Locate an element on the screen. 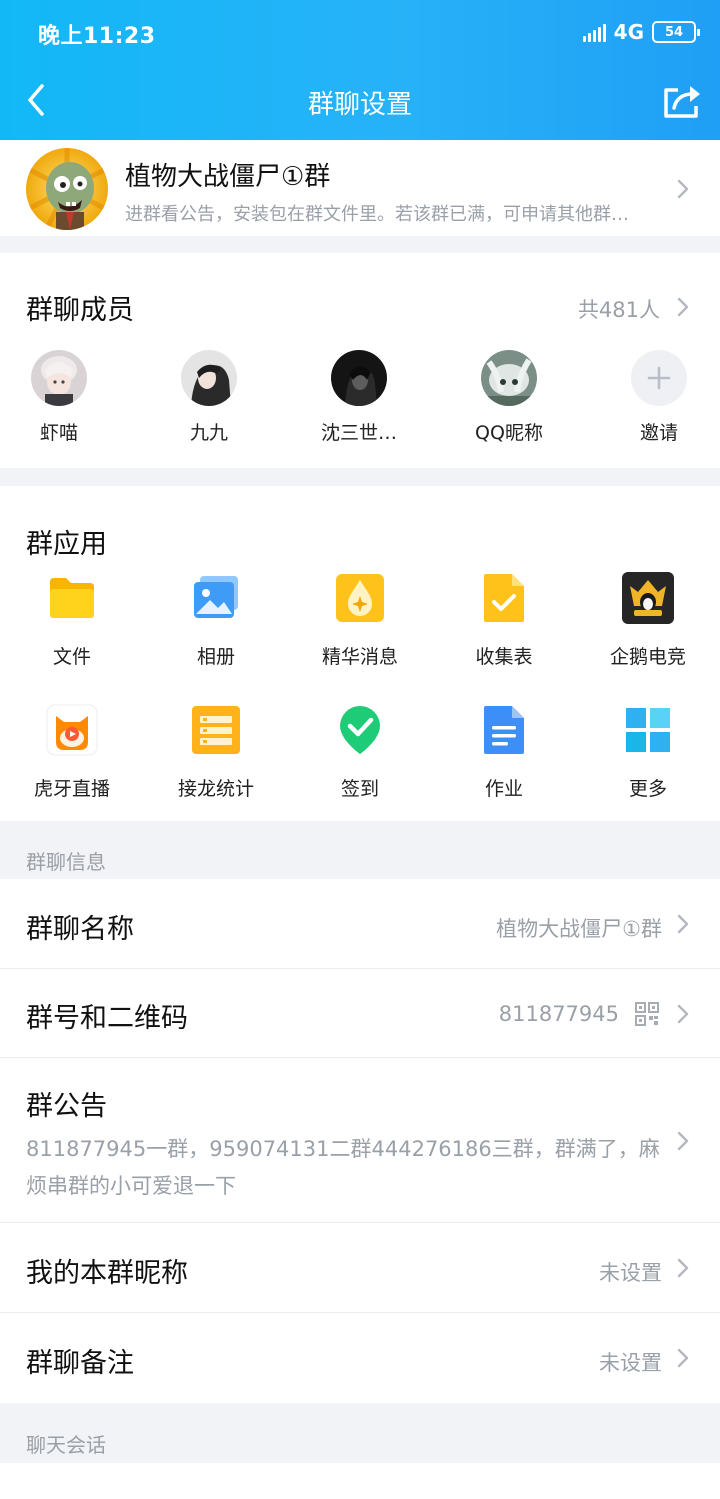 The width and height of the screenshot is (720, 1499). homework-icon is located at coordinates (504, 730).